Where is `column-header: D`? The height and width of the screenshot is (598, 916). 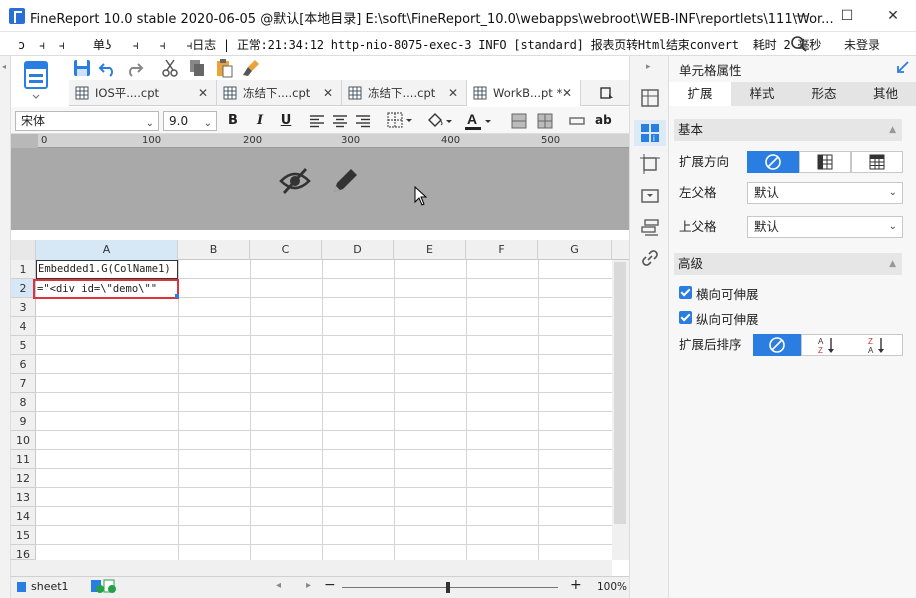
column-header: D is located at coordinates (358, 250).